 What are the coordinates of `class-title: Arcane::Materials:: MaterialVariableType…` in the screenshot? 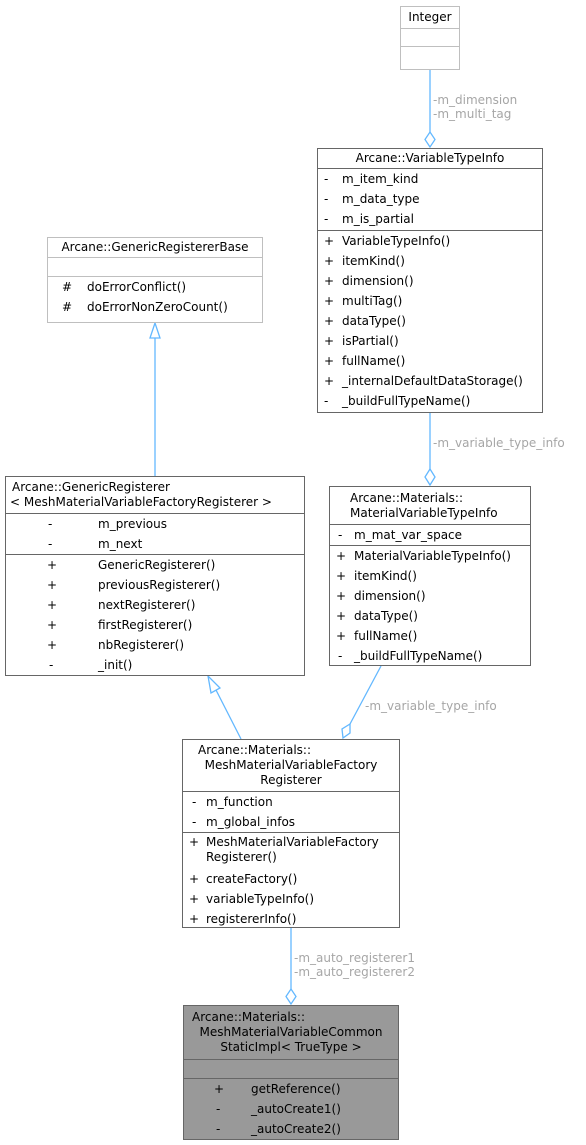 It's located at (430, 505).